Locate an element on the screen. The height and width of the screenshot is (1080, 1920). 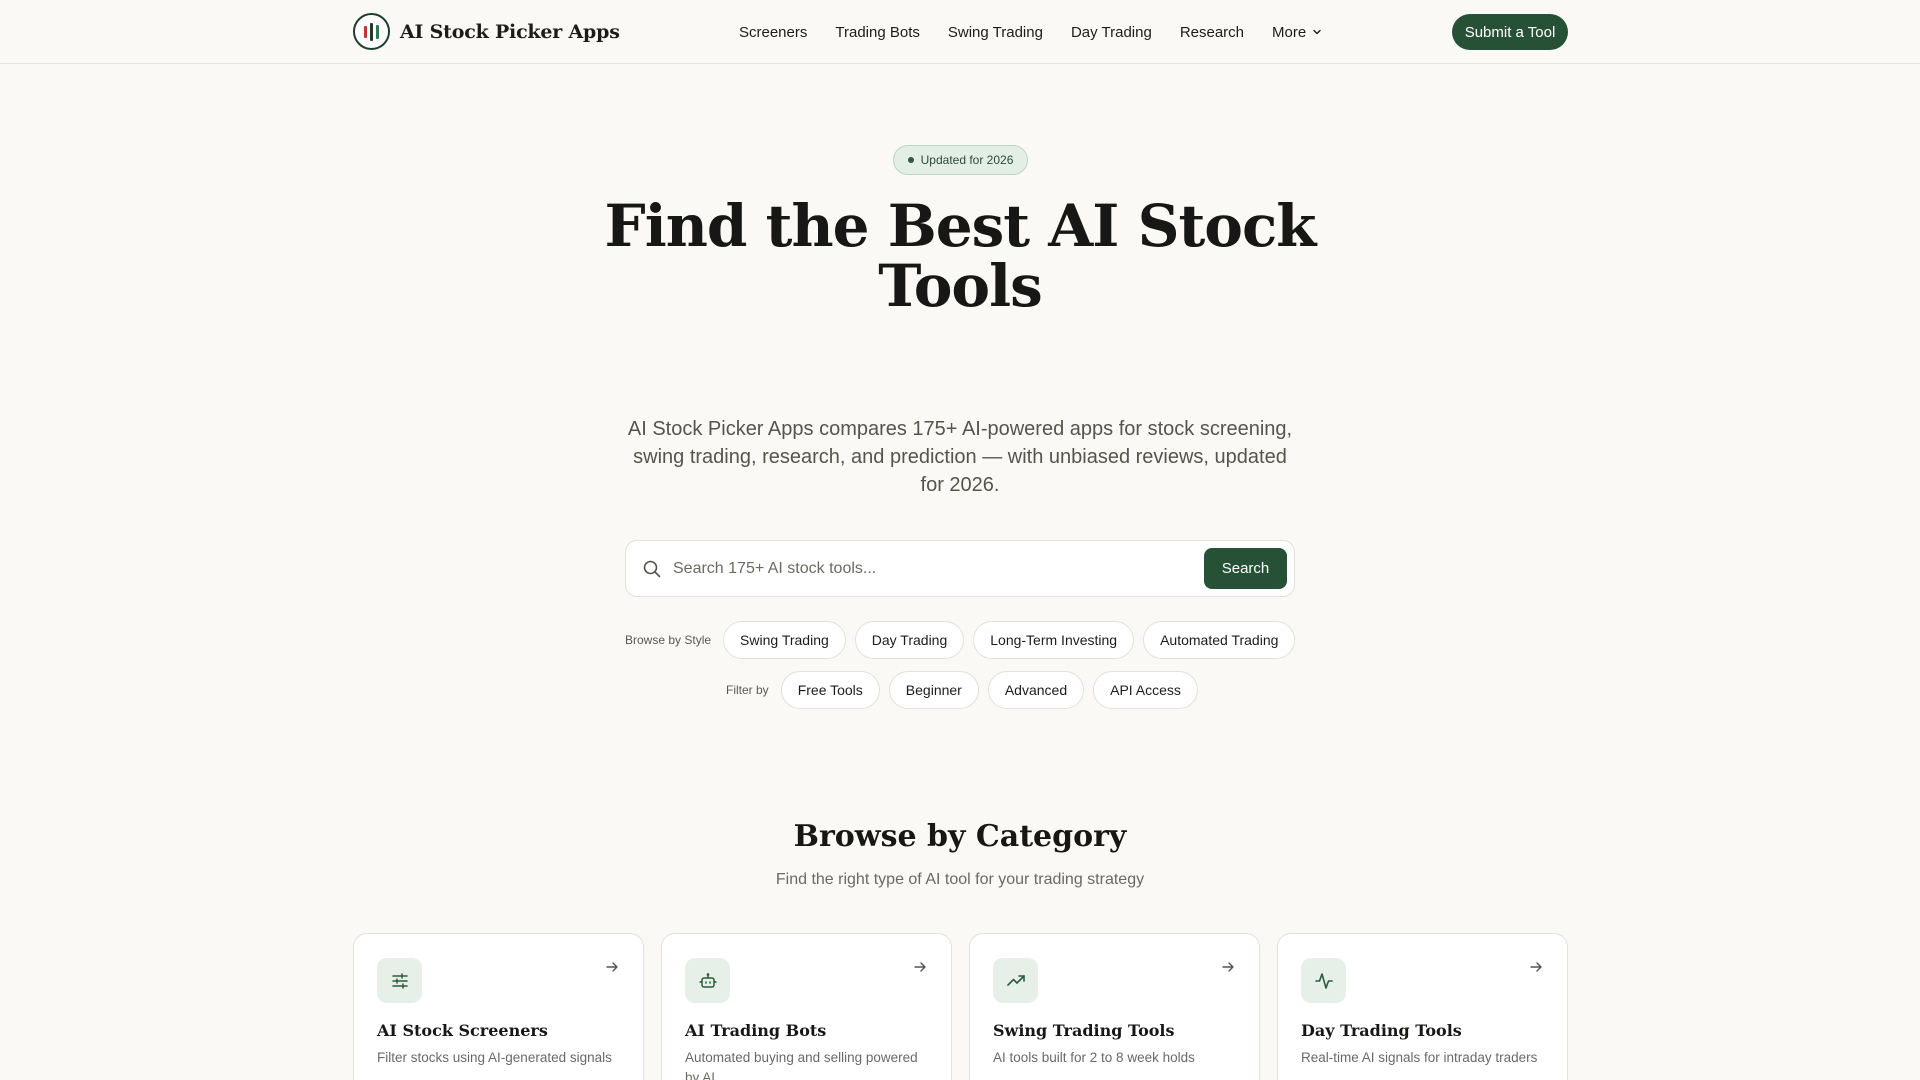
chip-day-trading: Day Trading is located at coordinates (909, 640).